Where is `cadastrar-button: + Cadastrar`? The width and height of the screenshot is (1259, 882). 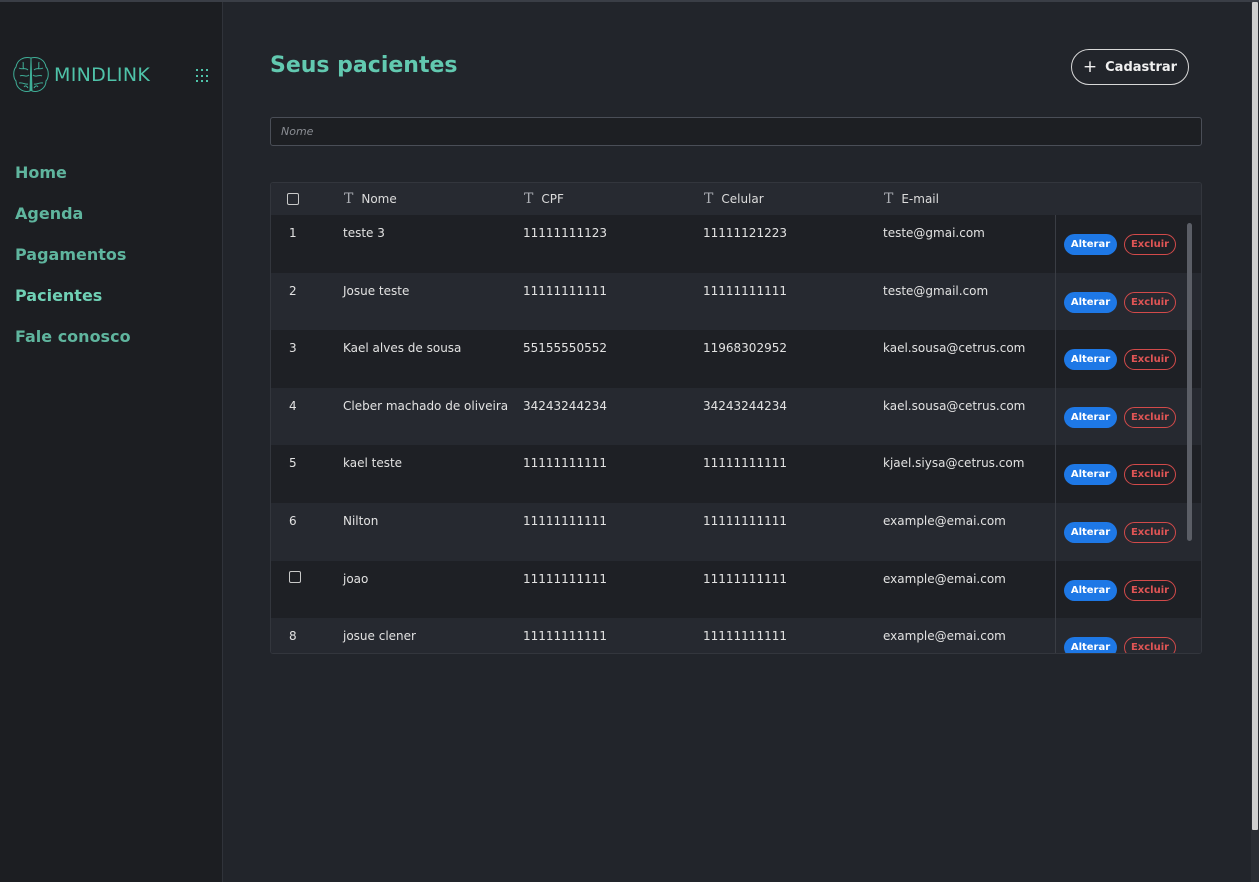
cadastrar-button: + Cadastrar is located at coordinates (1130, 67).